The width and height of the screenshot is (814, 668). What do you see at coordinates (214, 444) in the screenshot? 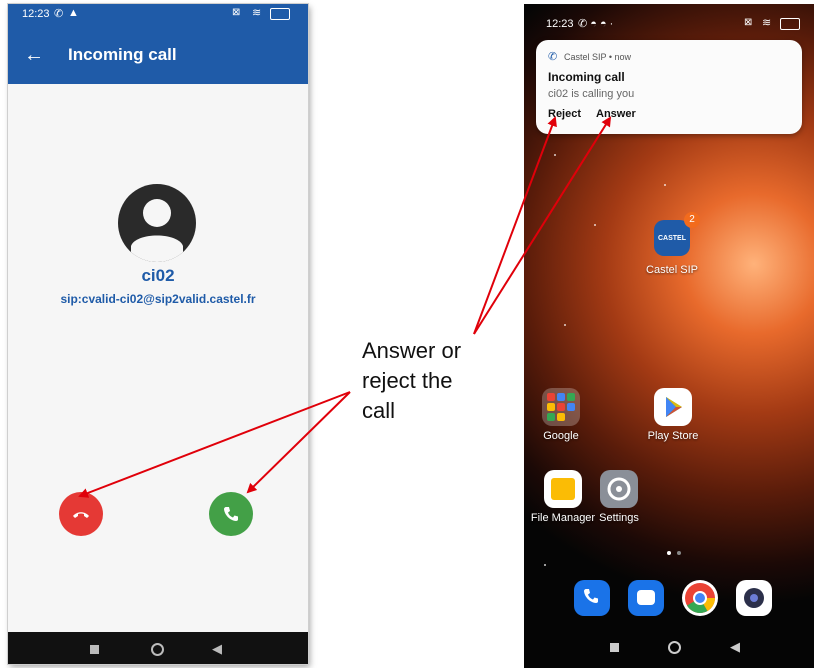
I see `arrow-to-reject-button` at bounding box center [214, 444].